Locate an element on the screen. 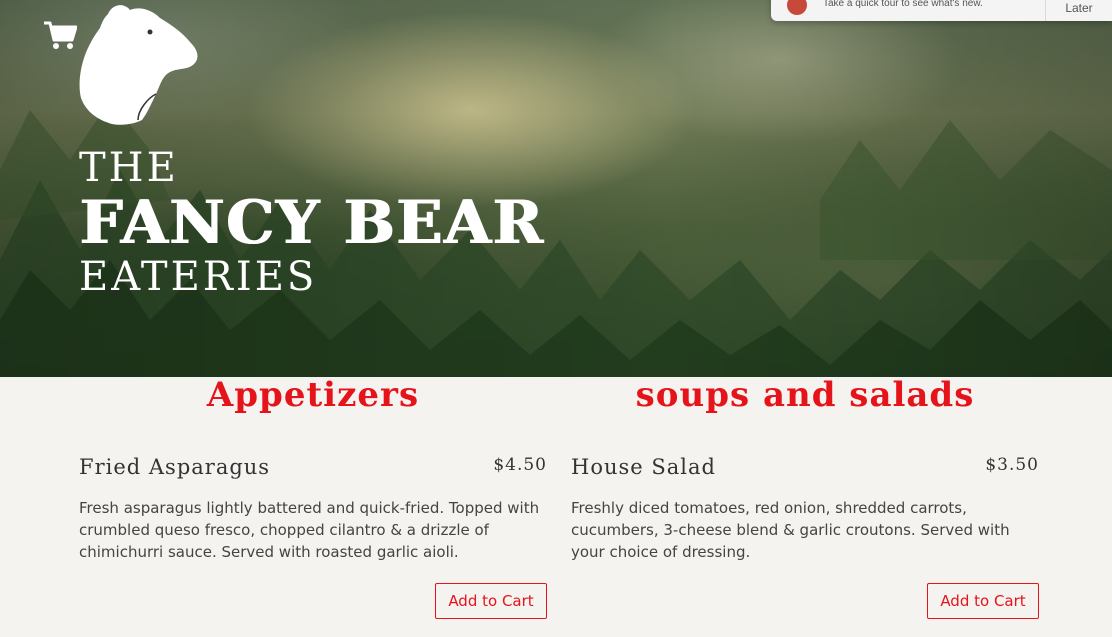  brand-line-eateries: EATERIES is located at coordinates (198, 277).